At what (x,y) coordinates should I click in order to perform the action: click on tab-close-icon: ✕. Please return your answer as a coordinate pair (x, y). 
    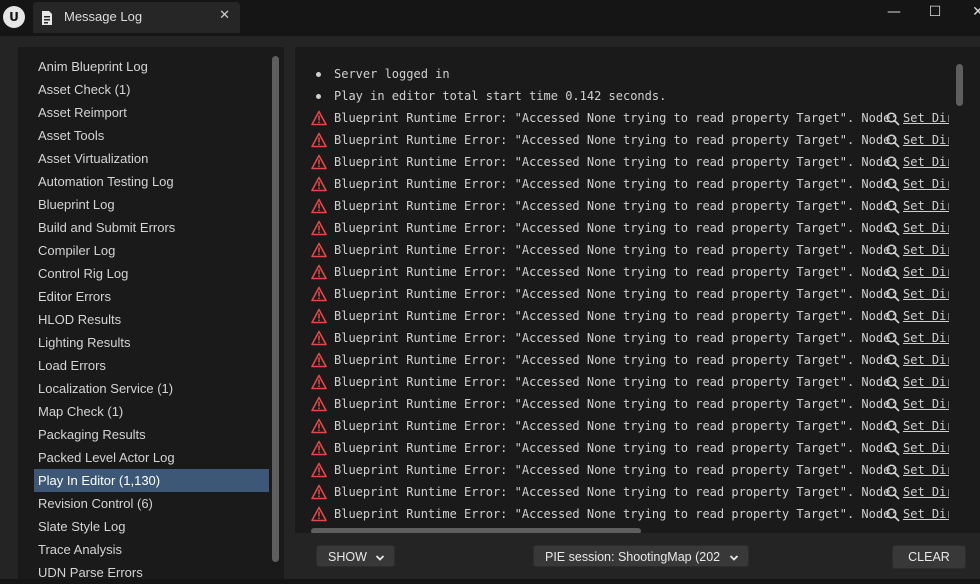
    Looking at the image, I should click on (224, 15).